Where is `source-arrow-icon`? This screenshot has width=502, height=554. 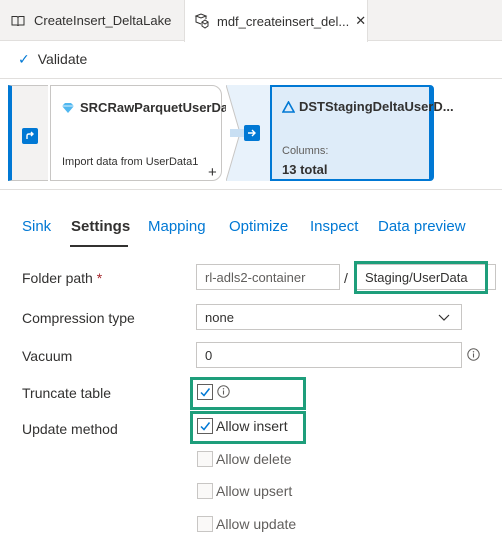 source-arrow-icon is located at coordinates (30, 136).